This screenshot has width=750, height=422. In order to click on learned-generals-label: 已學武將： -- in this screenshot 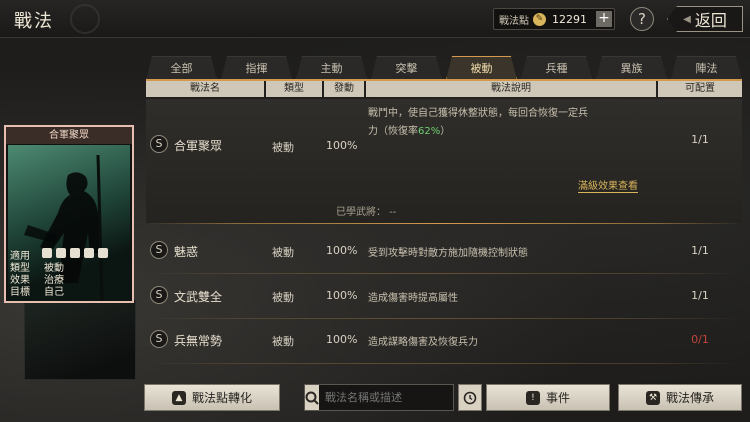, I will do `click(366, 212)`.